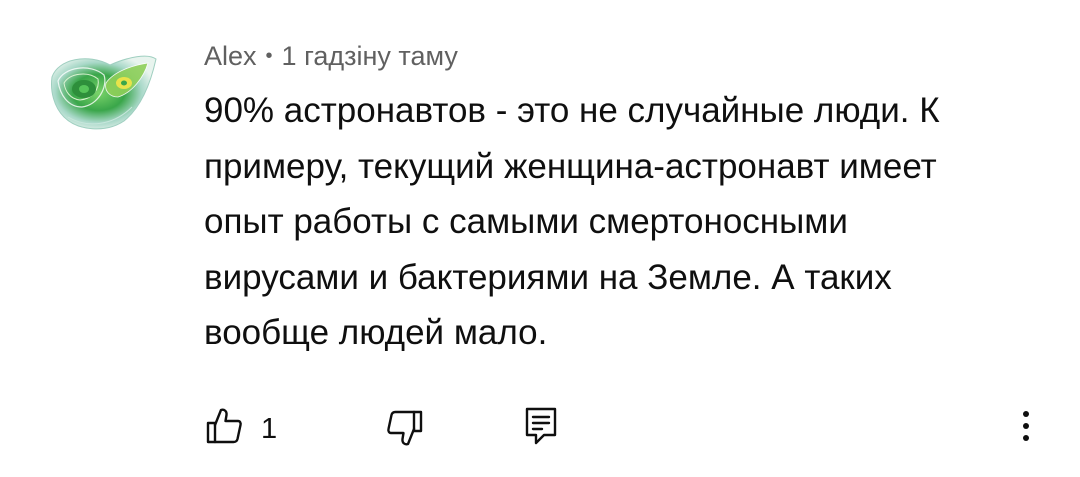  What do you see at coordinates (526, 221) in the screenshot?
I see `comment-text-line: опыт работы с самыми смертоносными` at bounding box center [526, 221].